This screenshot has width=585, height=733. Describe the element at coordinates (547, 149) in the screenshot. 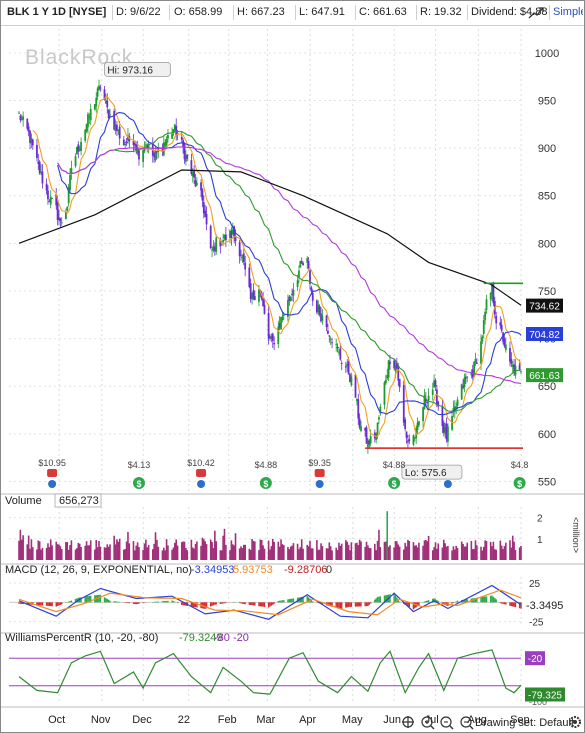

I see `y-tick-label: 900` at that location.